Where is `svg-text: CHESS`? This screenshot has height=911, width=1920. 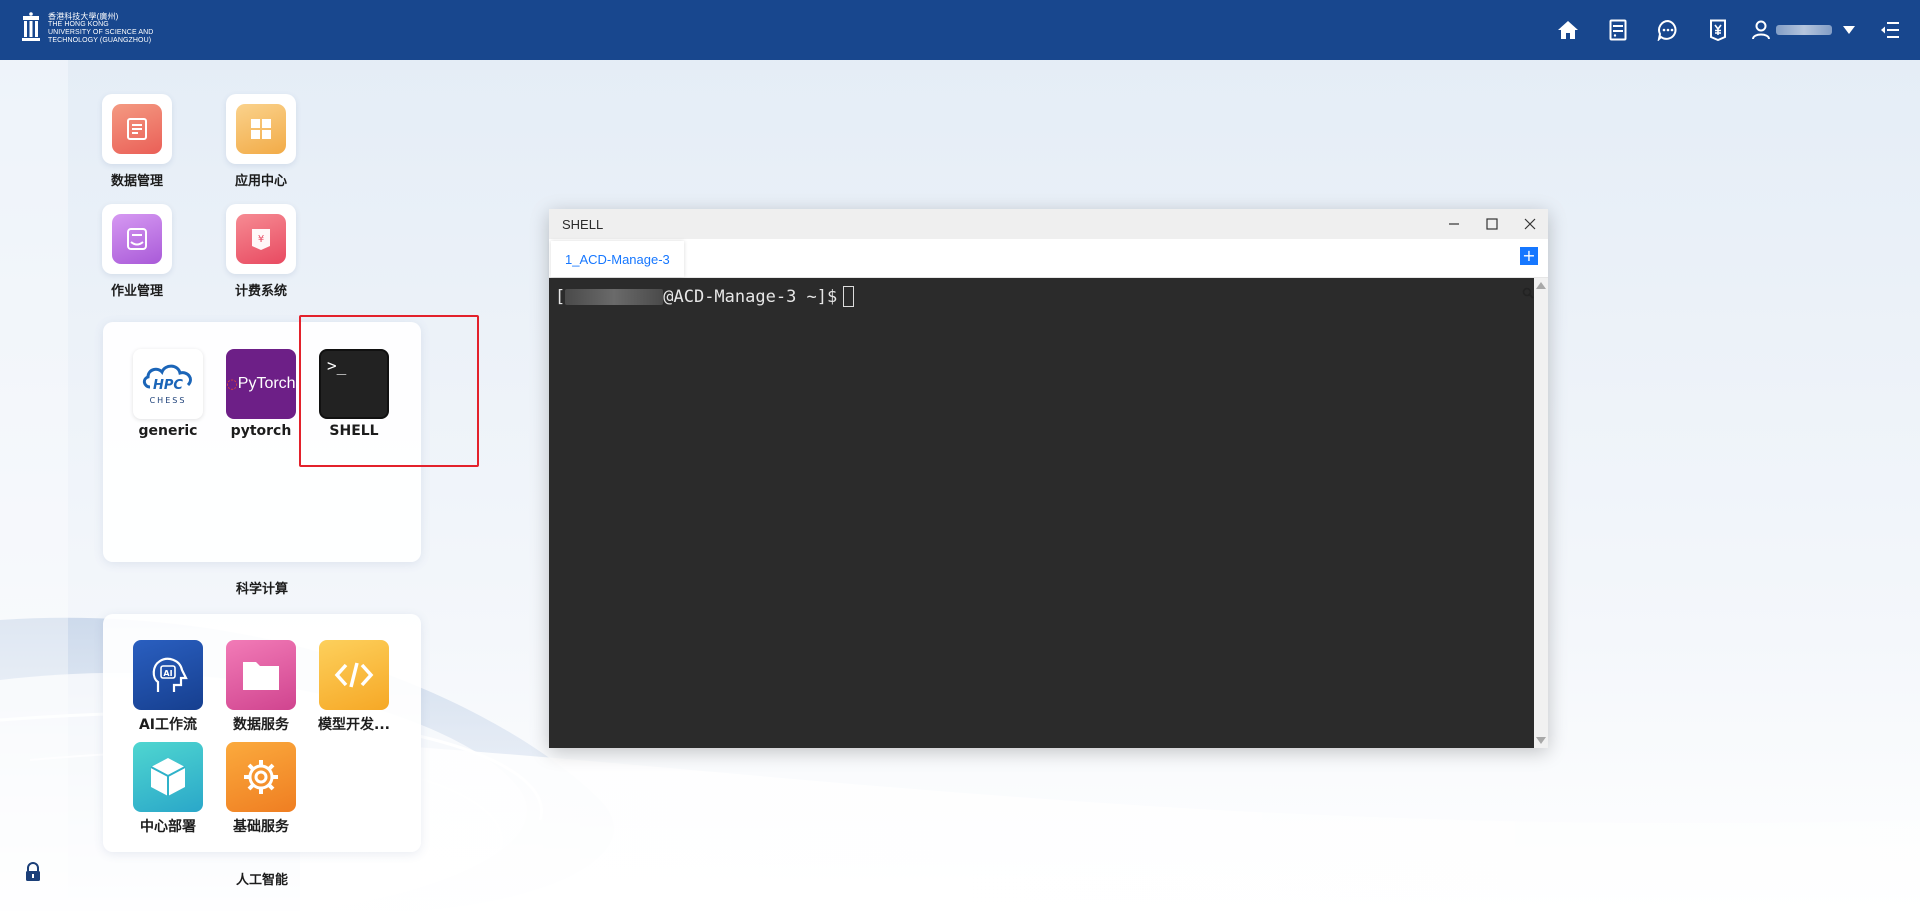 svg-text: CHESS is located at coordinates (168, 400).